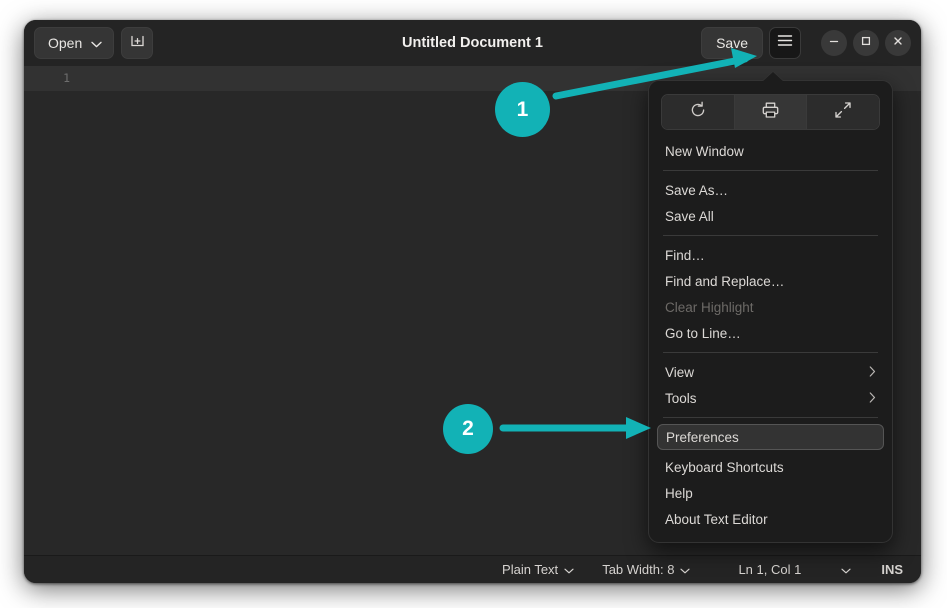 This screenshot has height=608, width=947. What do you see at coordinates (770, 372) in the screenshot?
I see `menu-item-view: View` at bounding box center [770, 372].